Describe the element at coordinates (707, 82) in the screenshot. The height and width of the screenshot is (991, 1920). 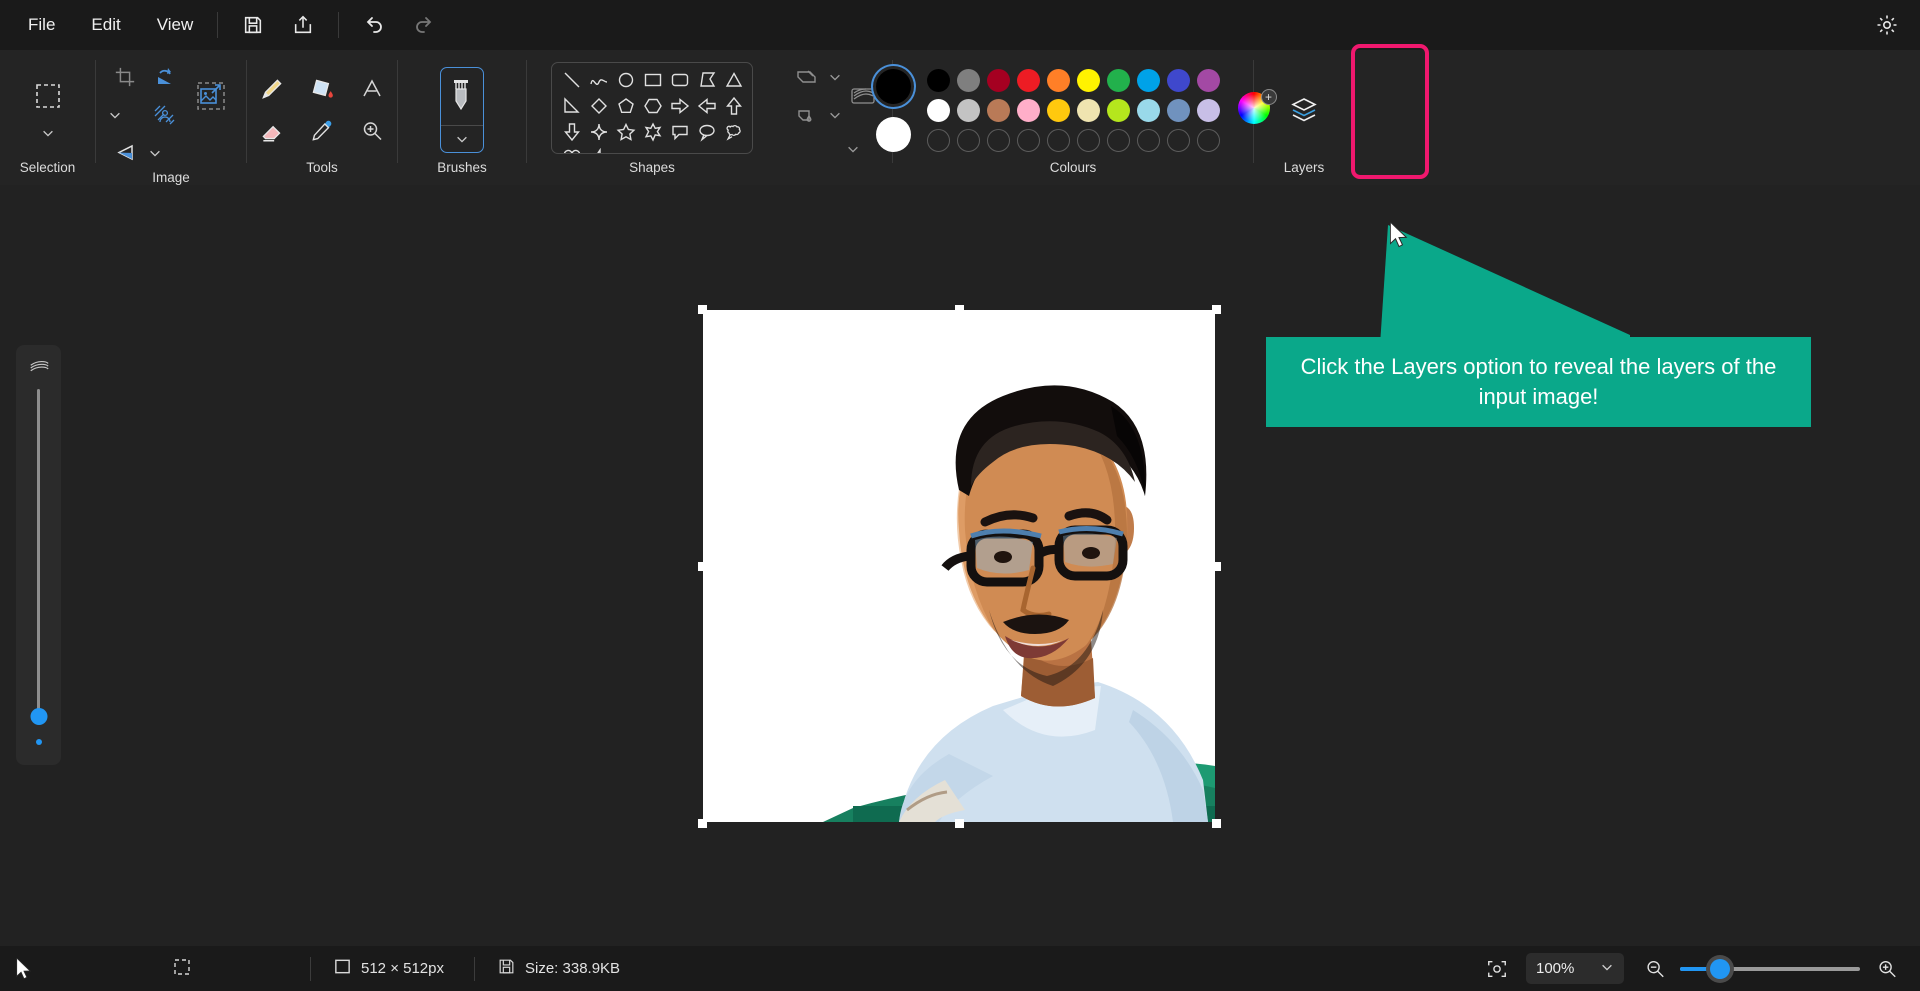
I see `shape-polygon-icon` at that location.